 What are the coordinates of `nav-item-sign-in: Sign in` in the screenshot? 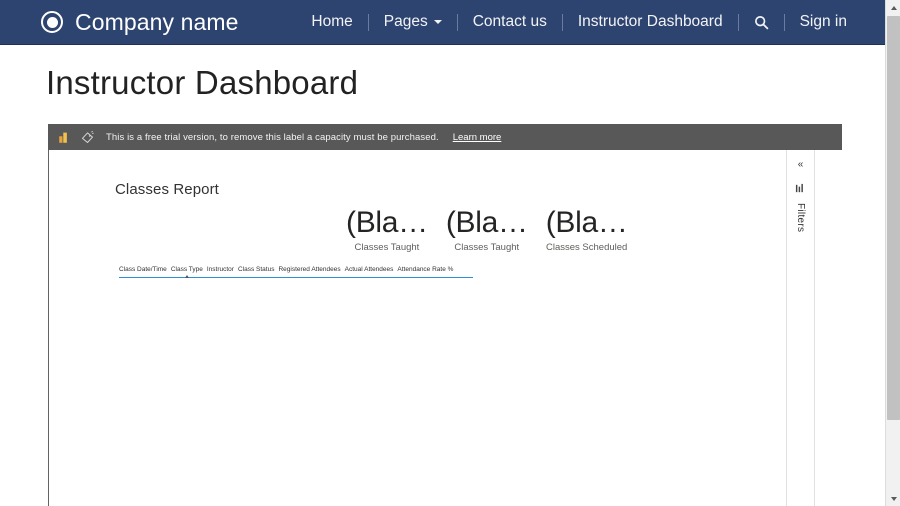 It's located at (823, 22).